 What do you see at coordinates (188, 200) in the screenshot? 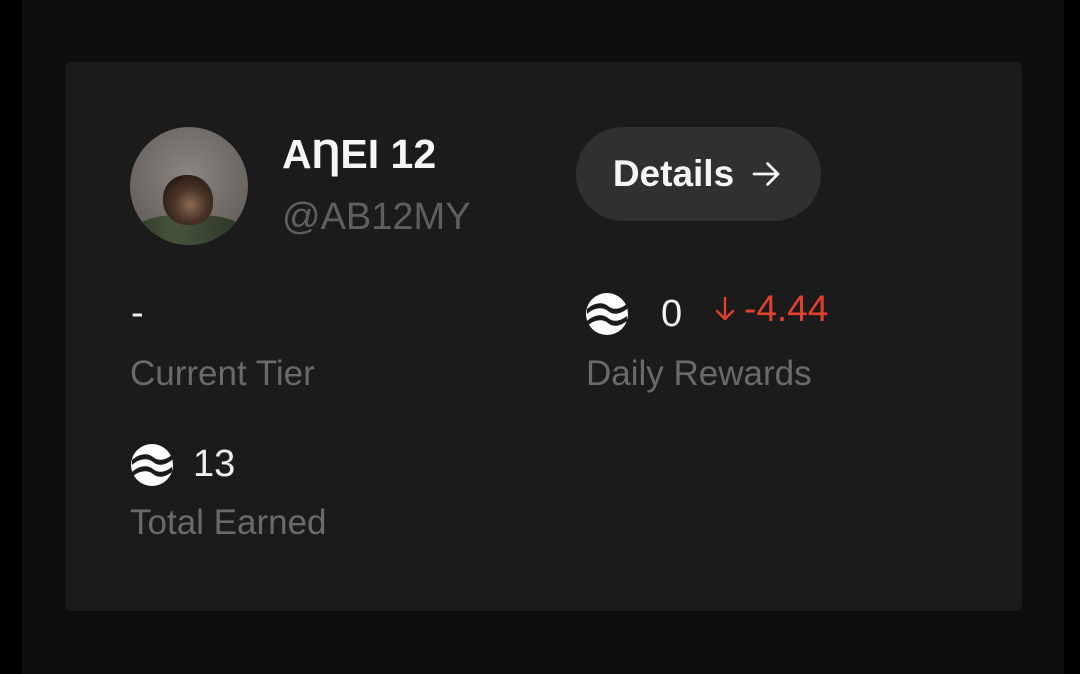
I see `avatar-figure-head` at bounding box center [188, 200].